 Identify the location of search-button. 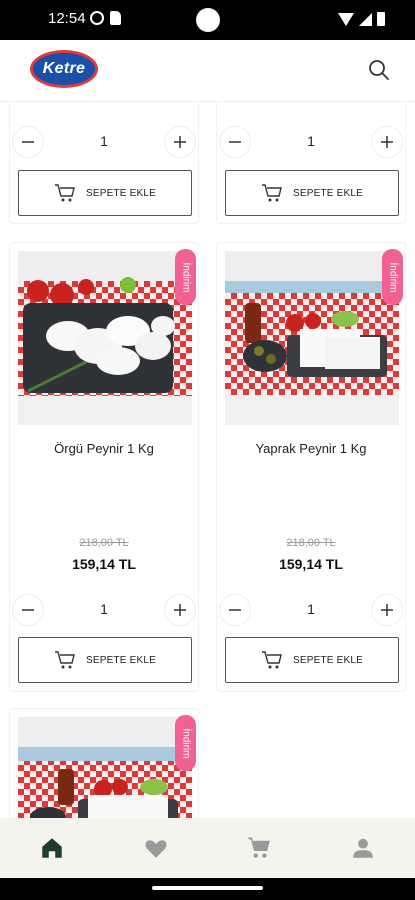
(379, 70).